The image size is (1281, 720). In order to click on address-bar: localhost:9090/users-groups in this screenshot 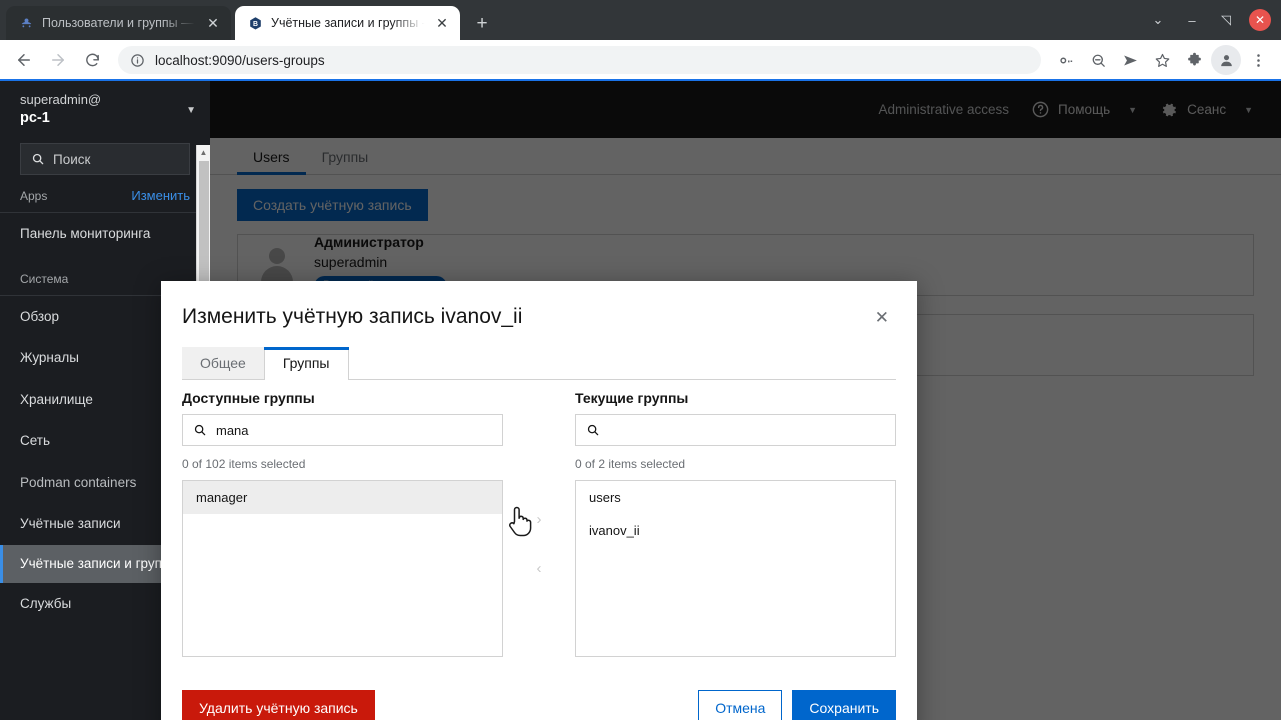, I will do `click(579, 60)`.